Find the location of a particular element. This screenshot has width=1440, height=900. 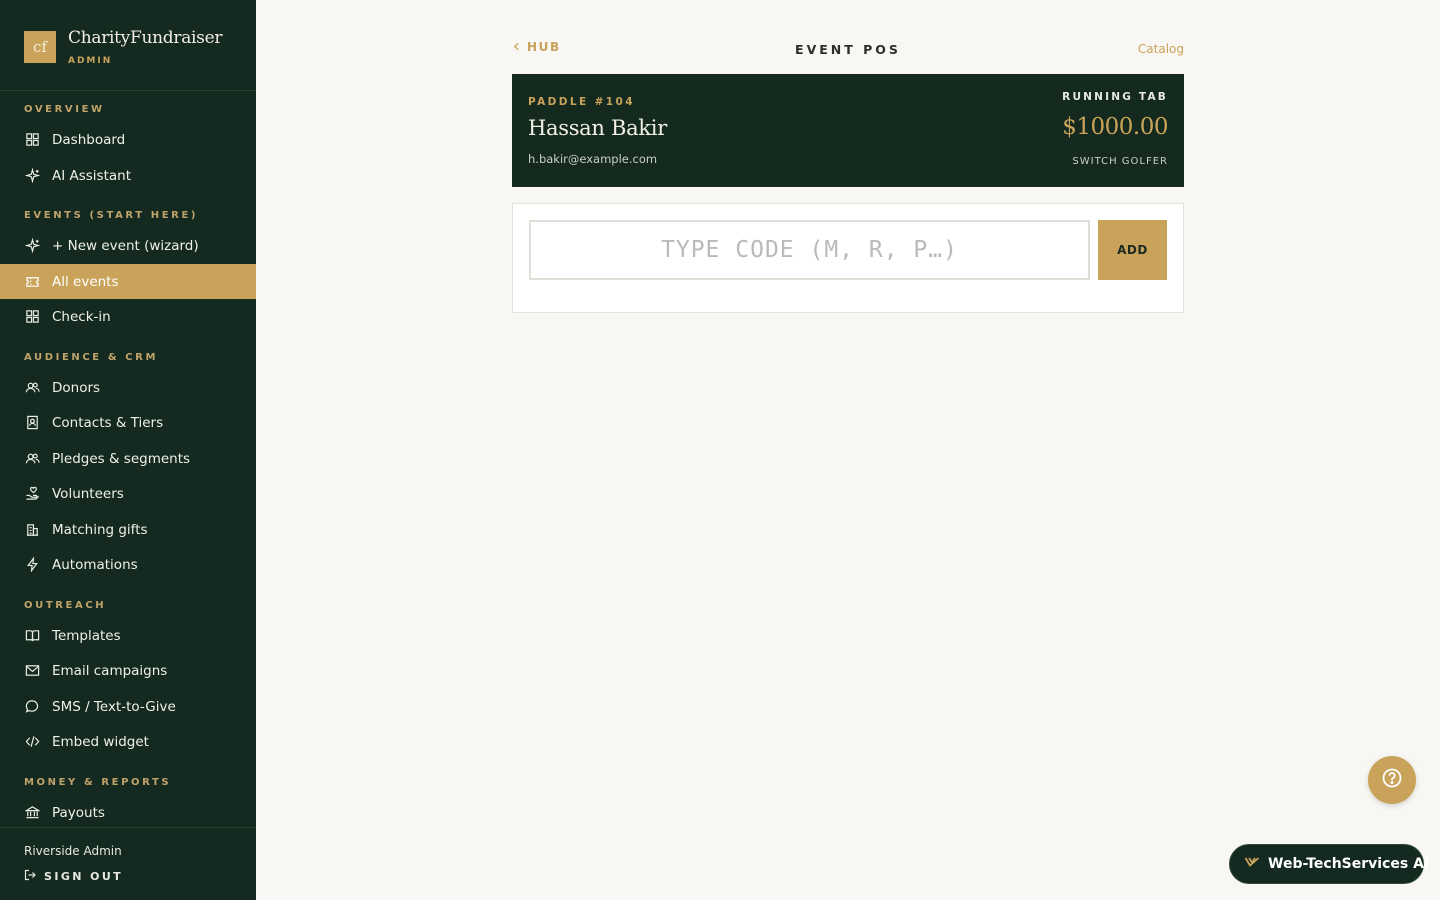

sidebar-item-label: Email campaigns is located at coordinates (110, 670).